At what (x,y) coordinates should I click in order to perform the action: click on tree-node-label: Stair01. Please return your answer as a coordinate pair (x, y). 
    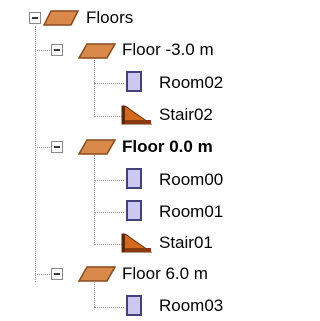
    Looking at the image, I should click on (186, 242).